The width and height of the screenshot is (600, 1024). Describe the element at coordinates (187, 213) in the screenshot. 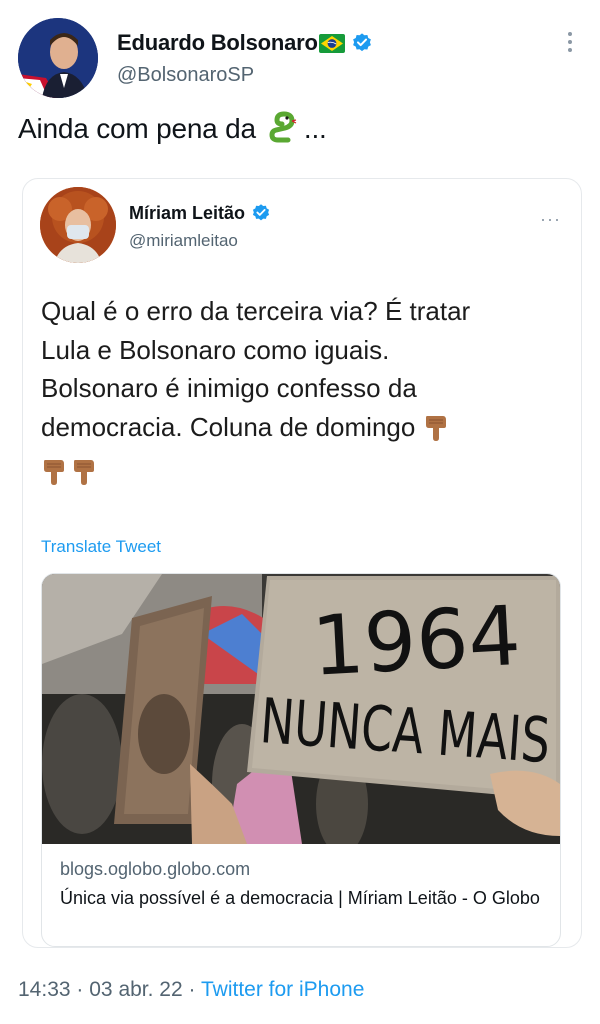

I see `quoted-author-name-text: Míriam Leitão` at that location.